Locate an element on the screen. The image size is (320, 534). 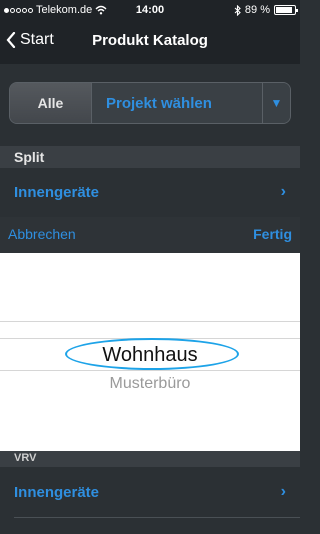
battery-level is located at coordinates (284, 10).